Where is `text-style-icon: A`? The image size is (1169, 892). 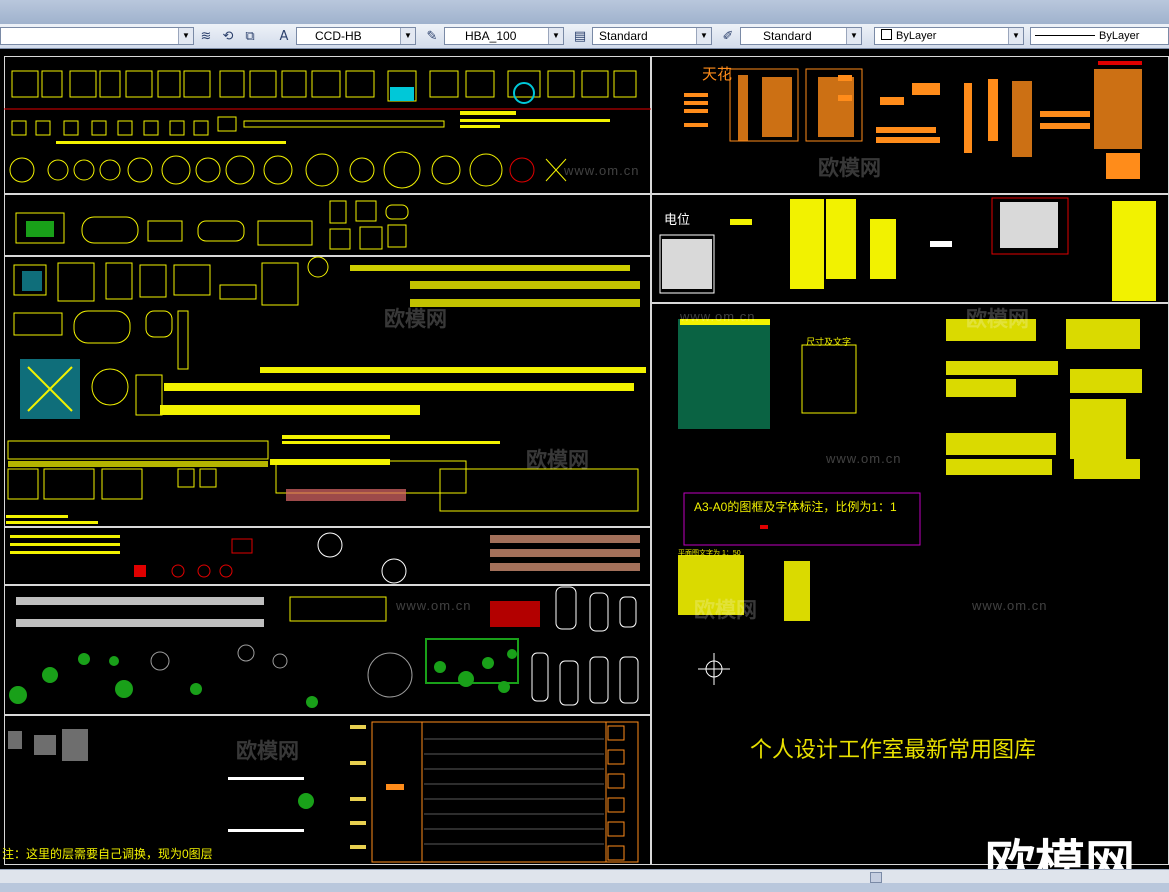
text-style-icon: A is located at coordinates (284, 36).